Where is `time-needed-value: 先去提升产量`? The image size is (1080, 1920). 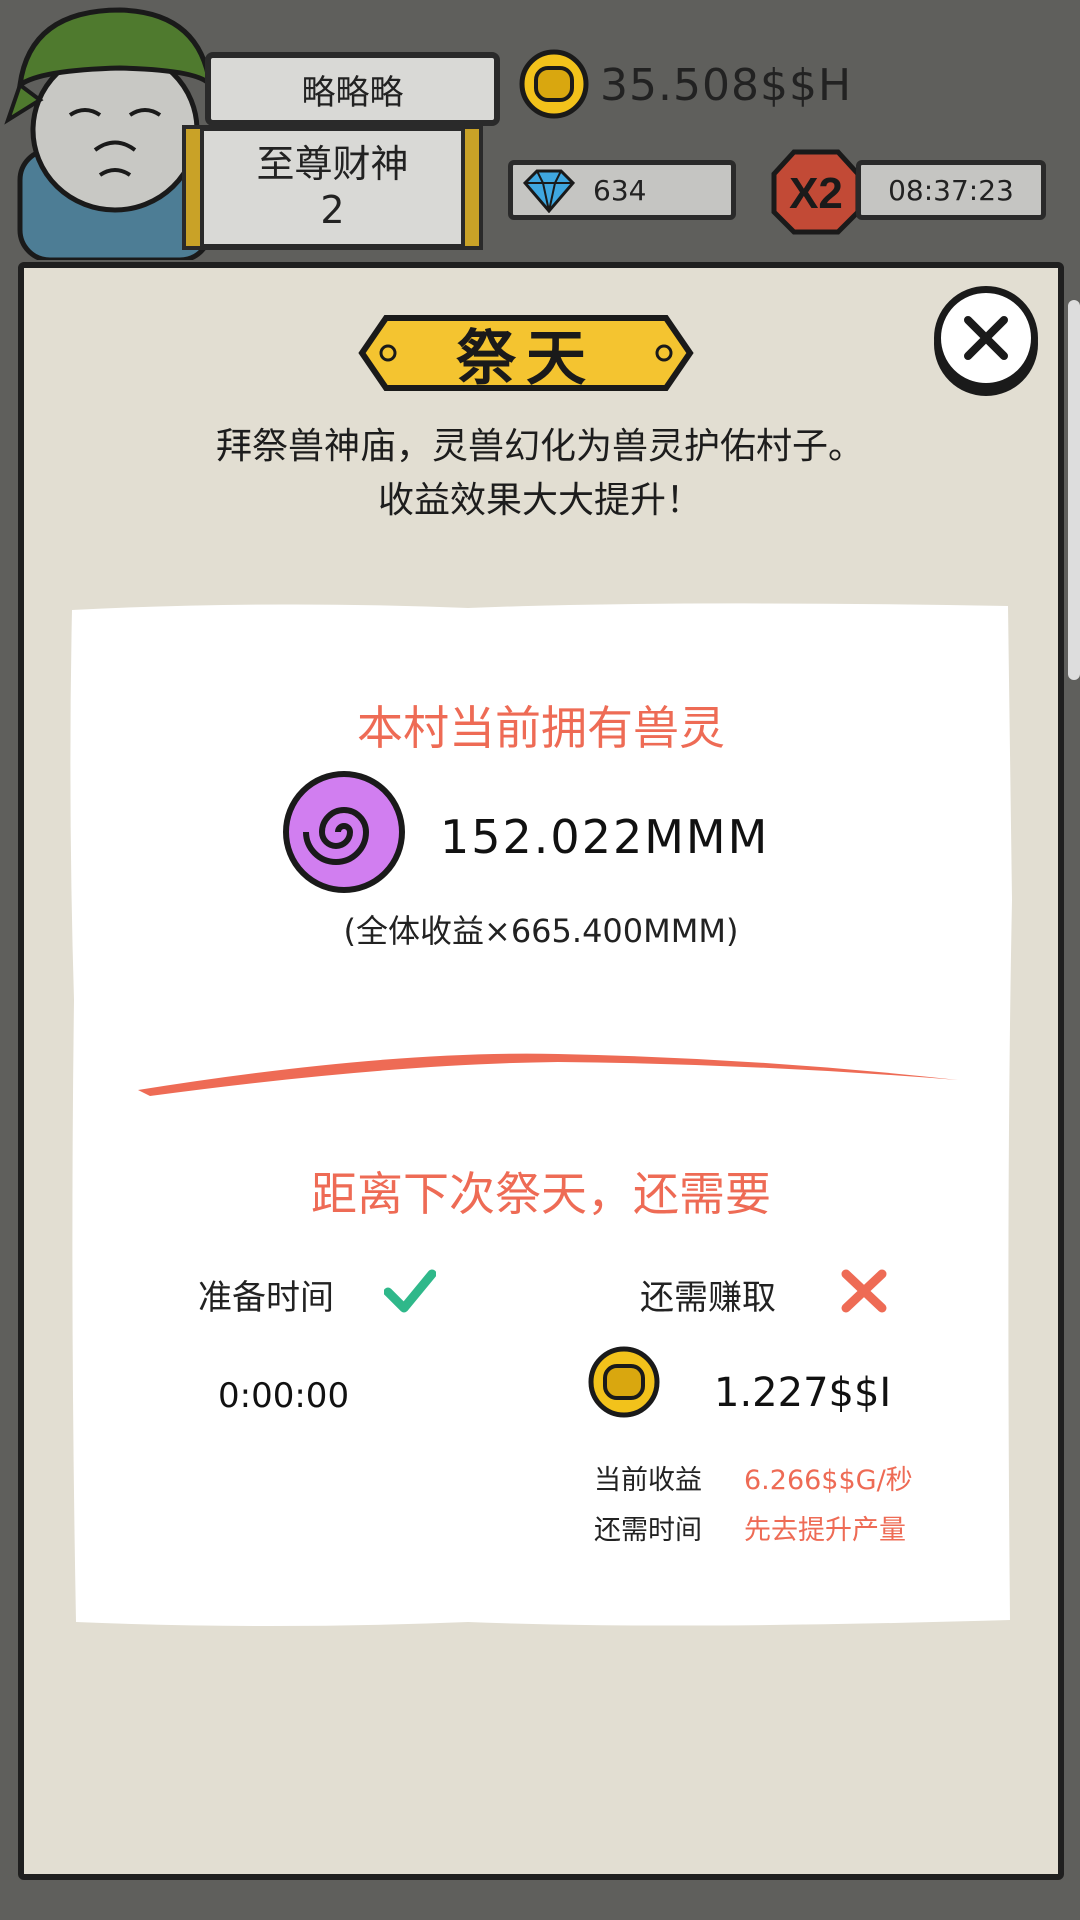
time-needed-value: 先去提升产量 is located at coordinates (825, 1527).